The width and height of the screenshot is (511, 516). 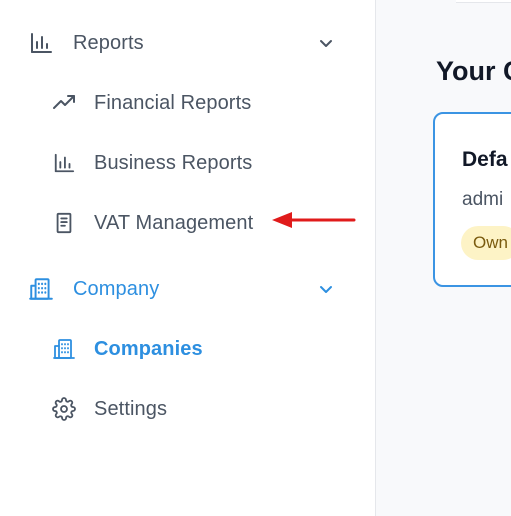 I want to click on sidebar-item-business-reports: Business Reports, so click(x=188, y=163).